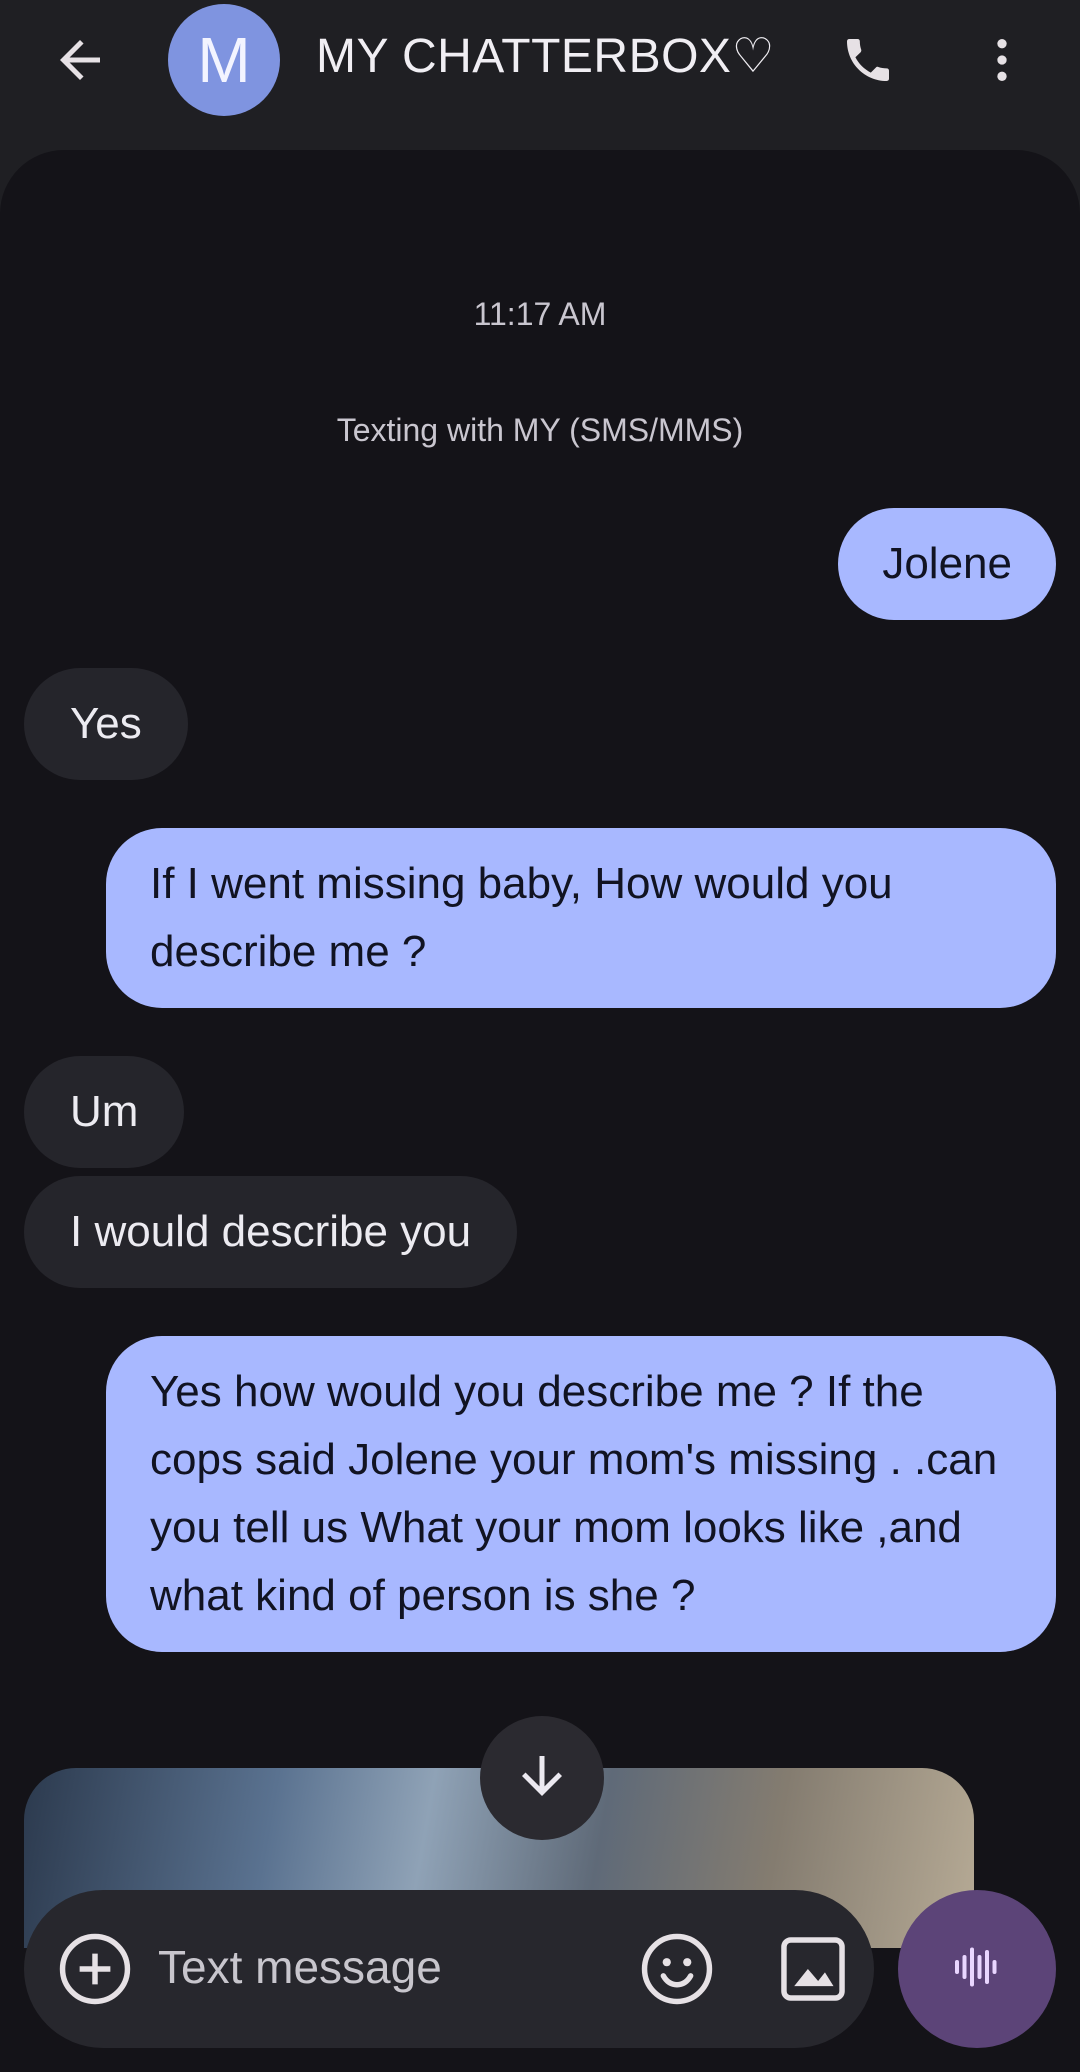  I want to click on add-circle-icon, so click(95, 1969).